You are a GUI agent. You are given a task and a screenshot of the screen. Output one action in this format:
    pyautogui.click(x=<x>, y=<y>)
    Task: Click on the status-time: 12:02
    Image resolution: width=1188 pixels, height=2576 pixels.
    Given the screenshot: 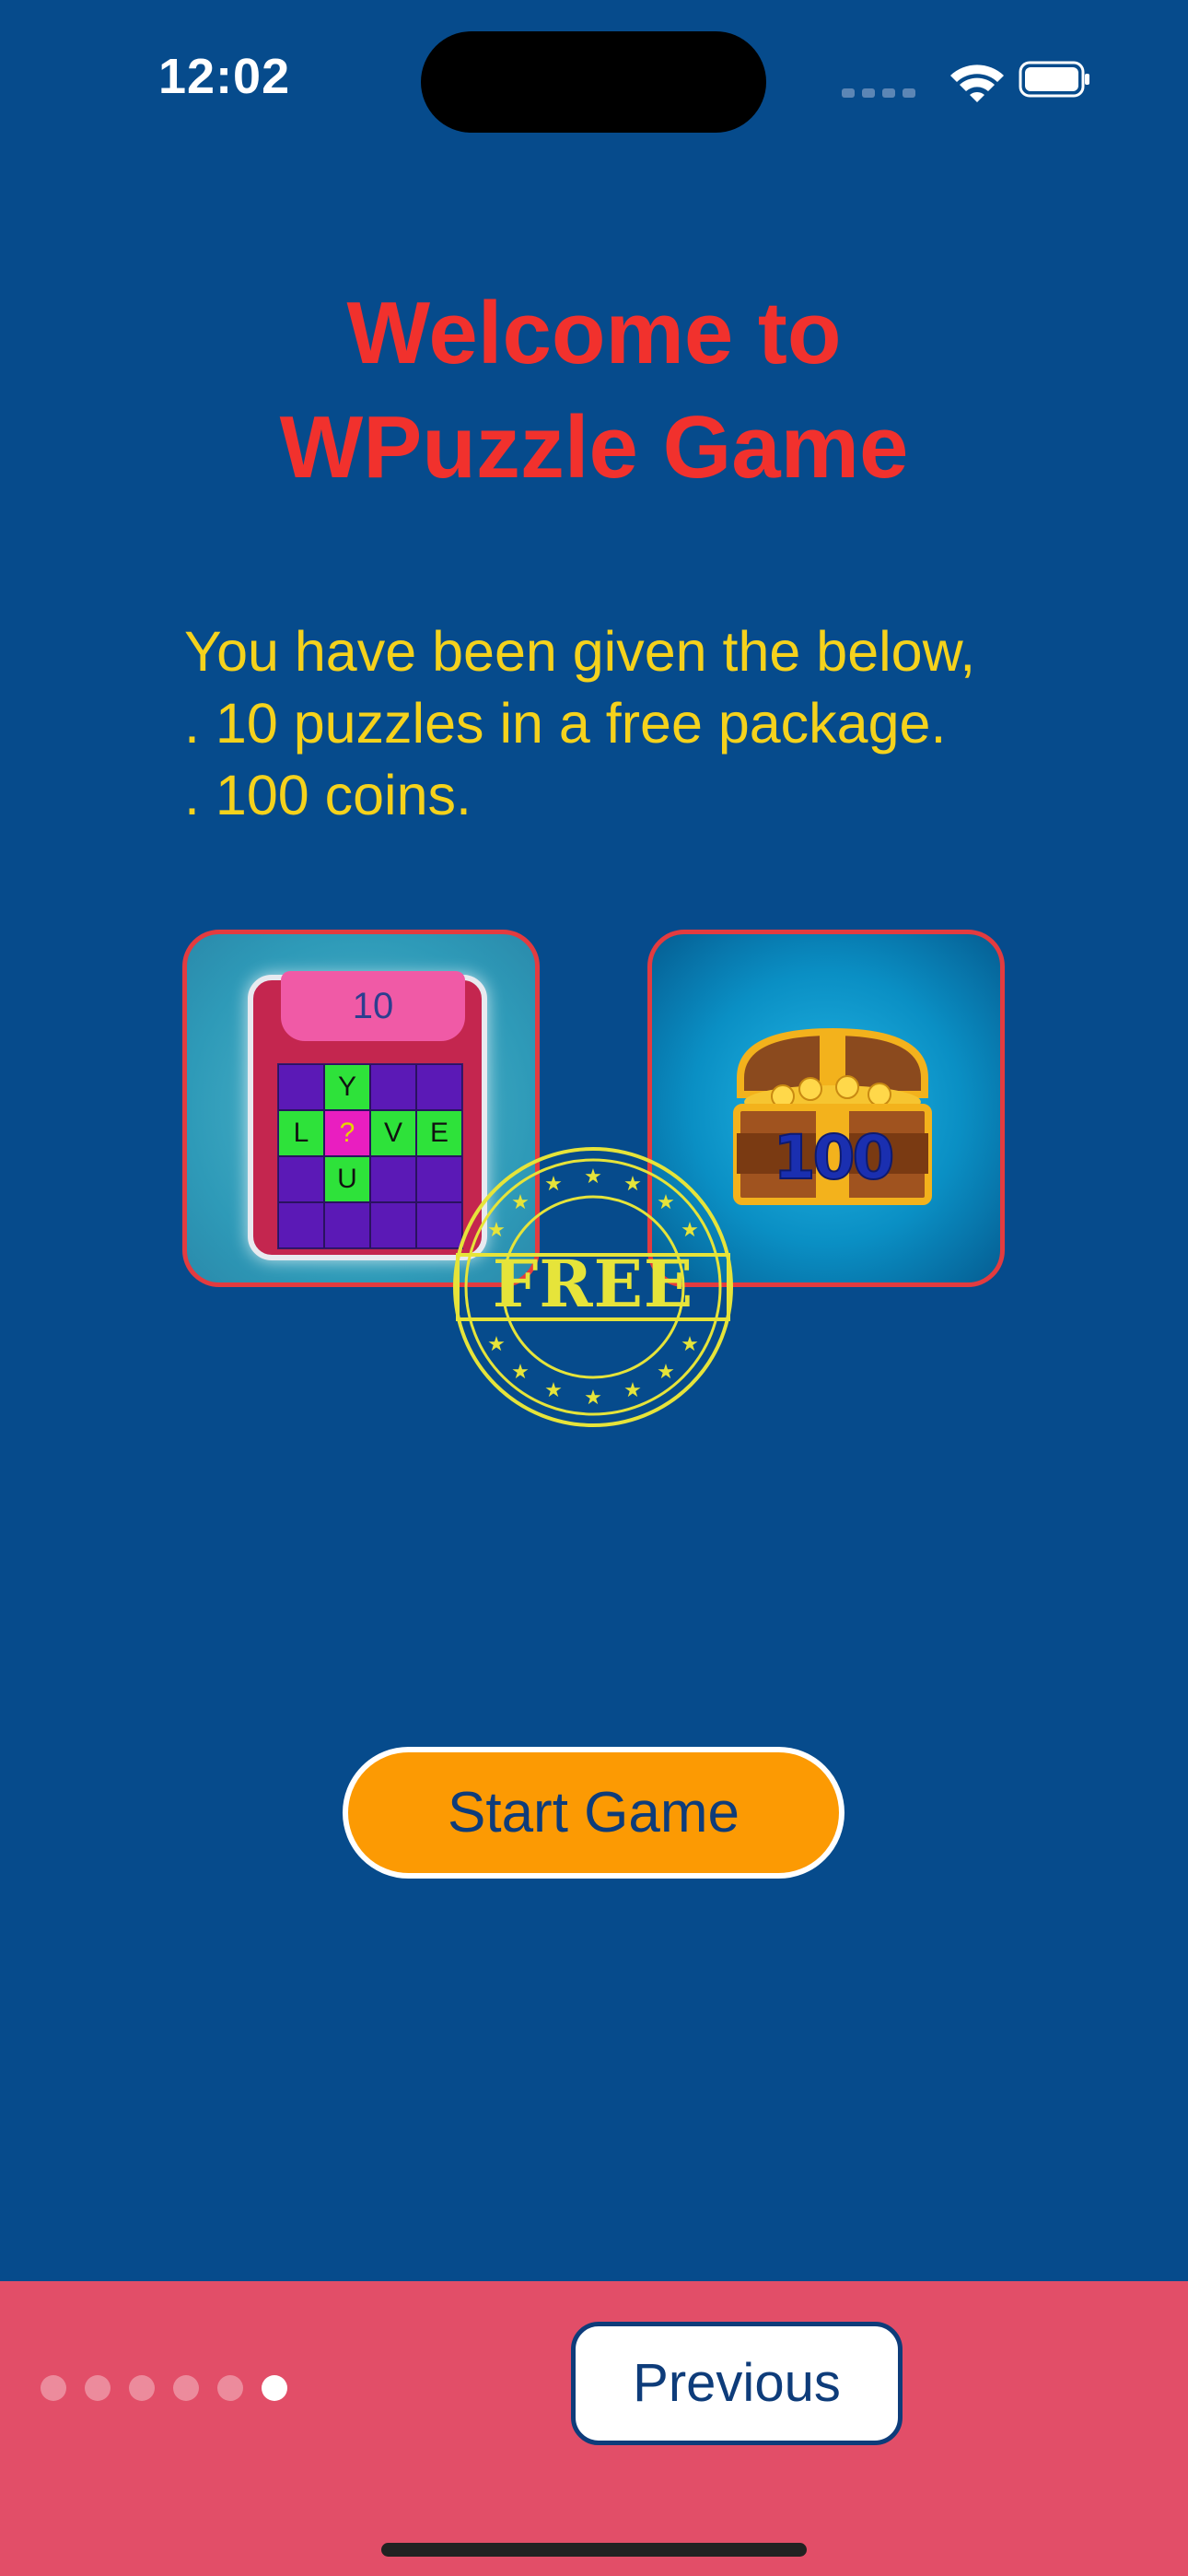 What is the action you would take?
    pyautogui.click(x=224, y=76)
    